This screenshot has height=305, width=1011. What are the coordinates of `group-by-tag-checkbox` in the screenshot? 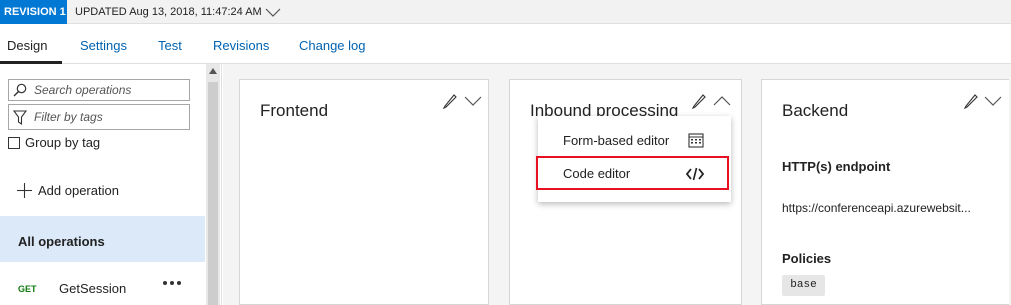 It's located at (14, 143).